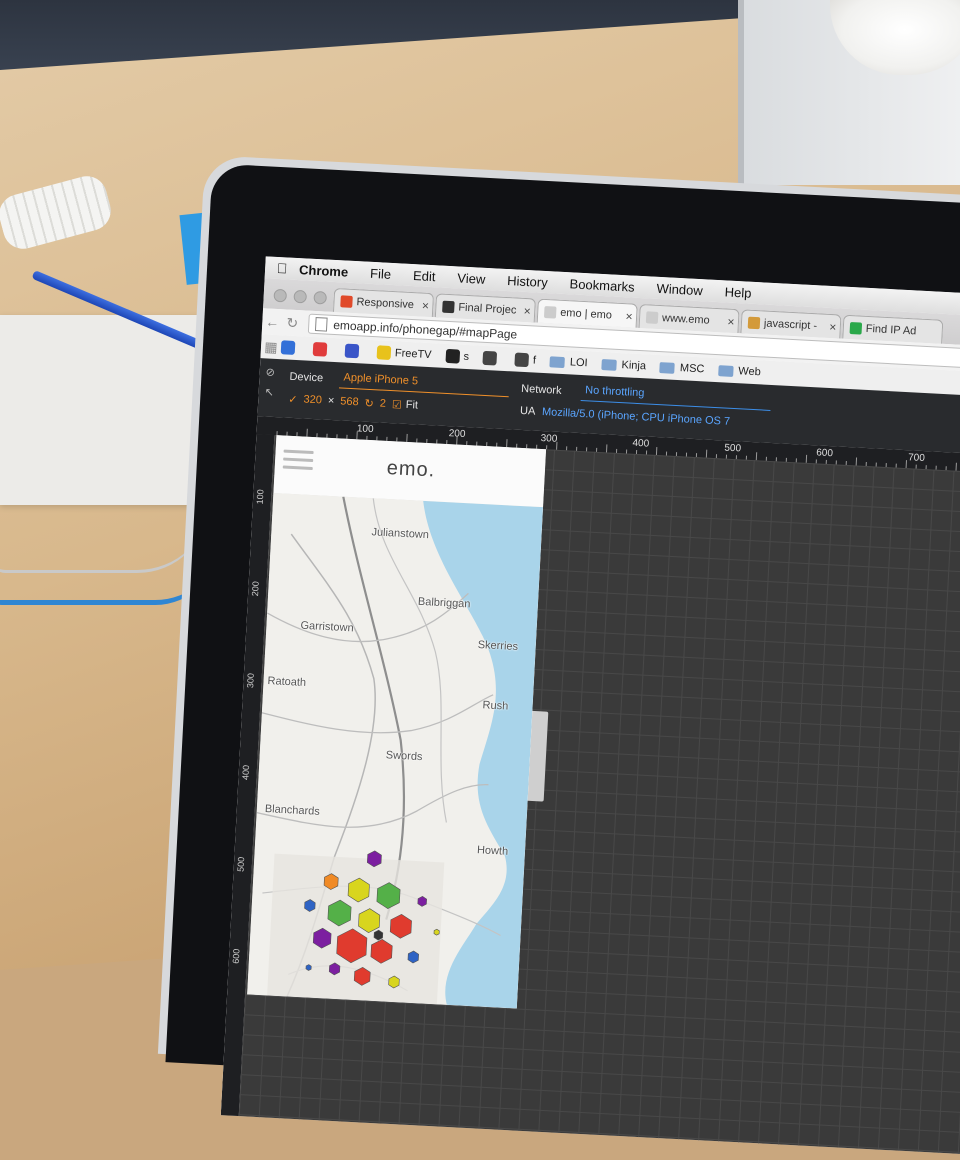 This screenshot has width=960, height=1160. Describe the element at coordinates (320, 297) in the screenshot. I see `zoom-window-button` at that location.